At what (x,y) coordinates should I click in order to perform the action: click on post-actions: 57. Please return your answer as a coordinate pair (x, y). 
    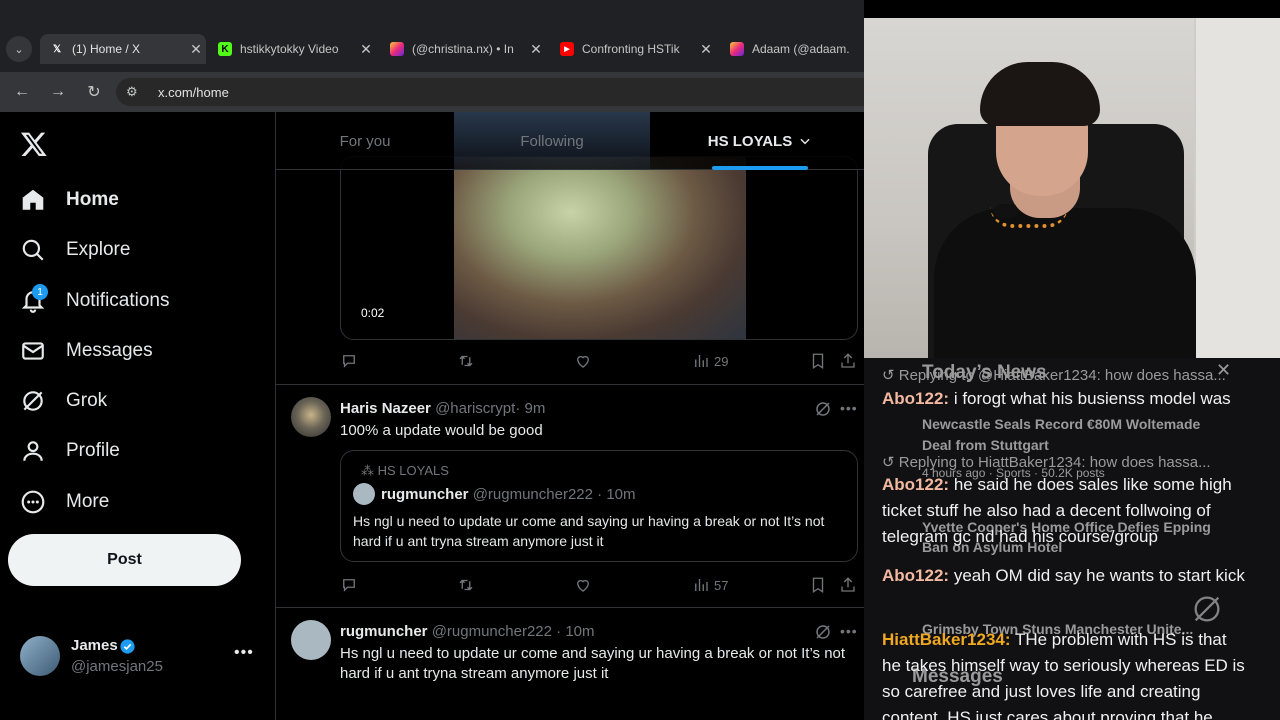
    Looking at the image, I should click on (600, 586).